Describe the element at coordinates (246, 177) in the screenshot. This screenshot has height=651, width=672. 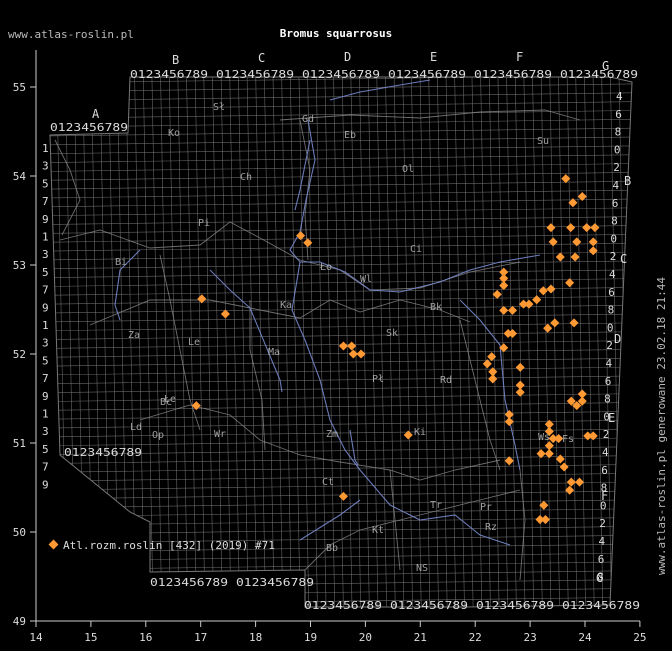
I see `region-code: Ch` at that location.